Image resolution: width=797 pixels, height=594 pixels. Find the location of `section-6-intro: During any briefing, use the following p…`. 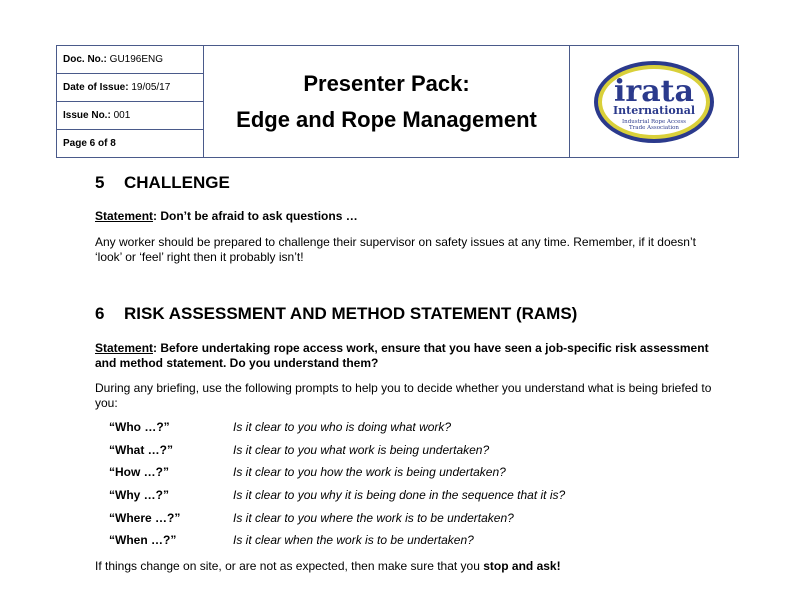

section-6-intro: During any briefing, use the following p… is located at coordinates (403, 395).